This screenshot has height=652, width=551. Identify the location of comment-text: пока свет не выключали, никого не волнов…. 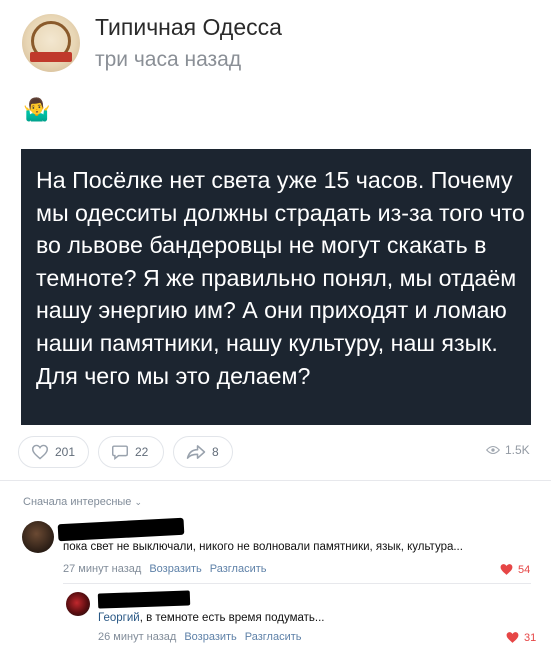
(263, 547).